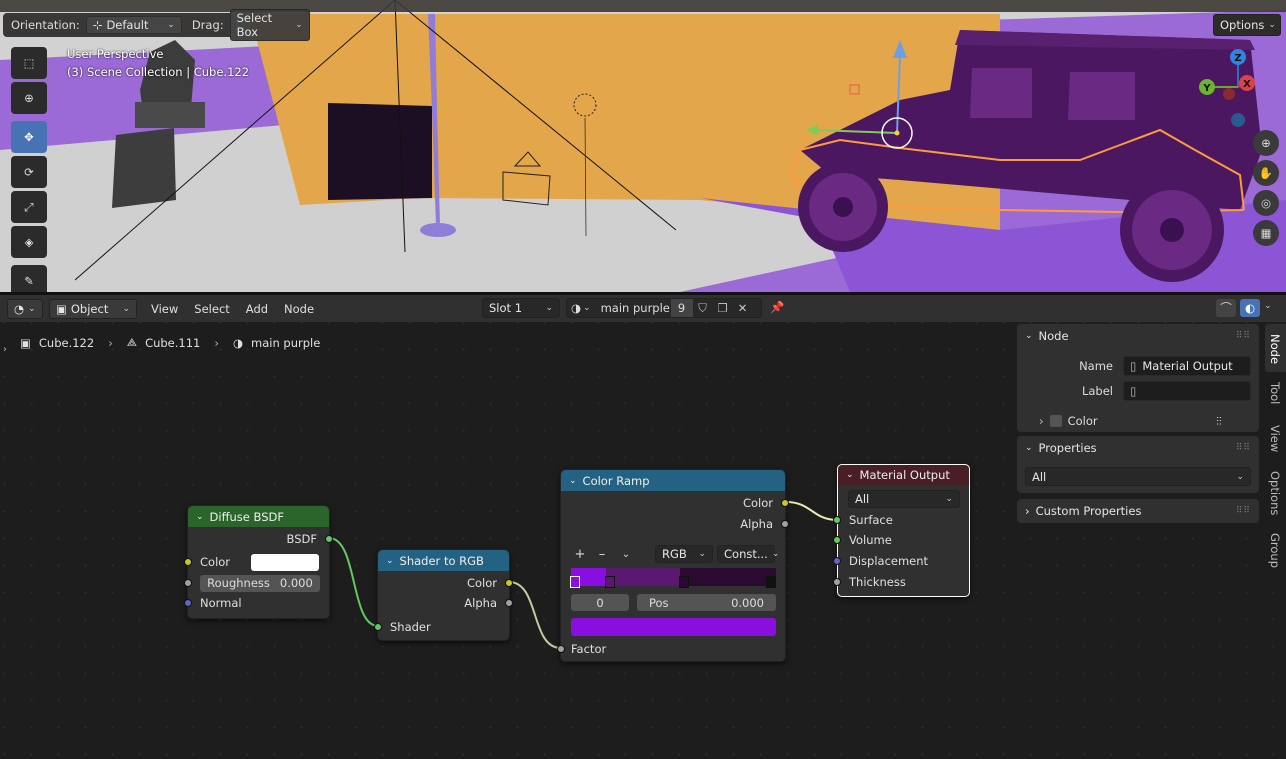  What do you see at coordinates (29, 98) in the screenshot?
I see `cursor-tool: ⊕` at bounding box center [29, 98].